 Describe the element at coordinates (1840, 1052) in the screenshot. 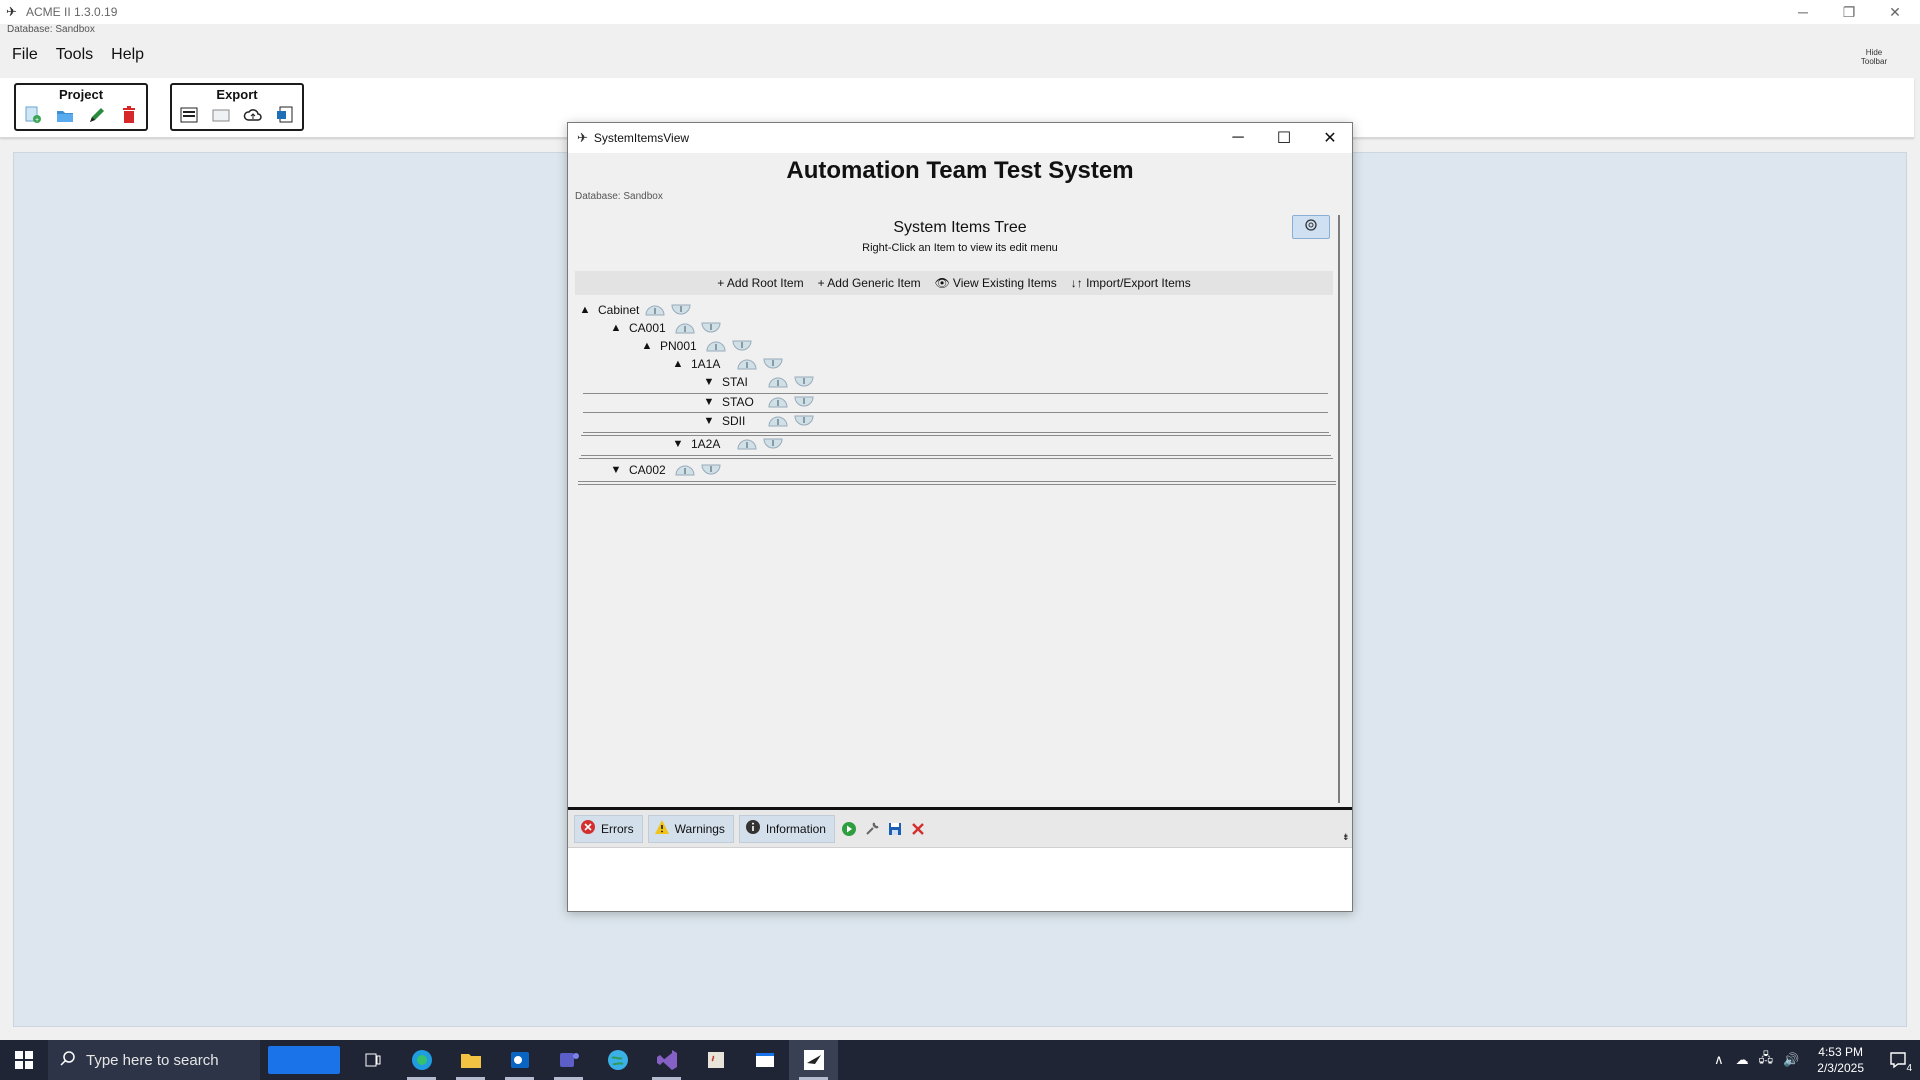

I see `clock-time: 4:53 PM` at that location.